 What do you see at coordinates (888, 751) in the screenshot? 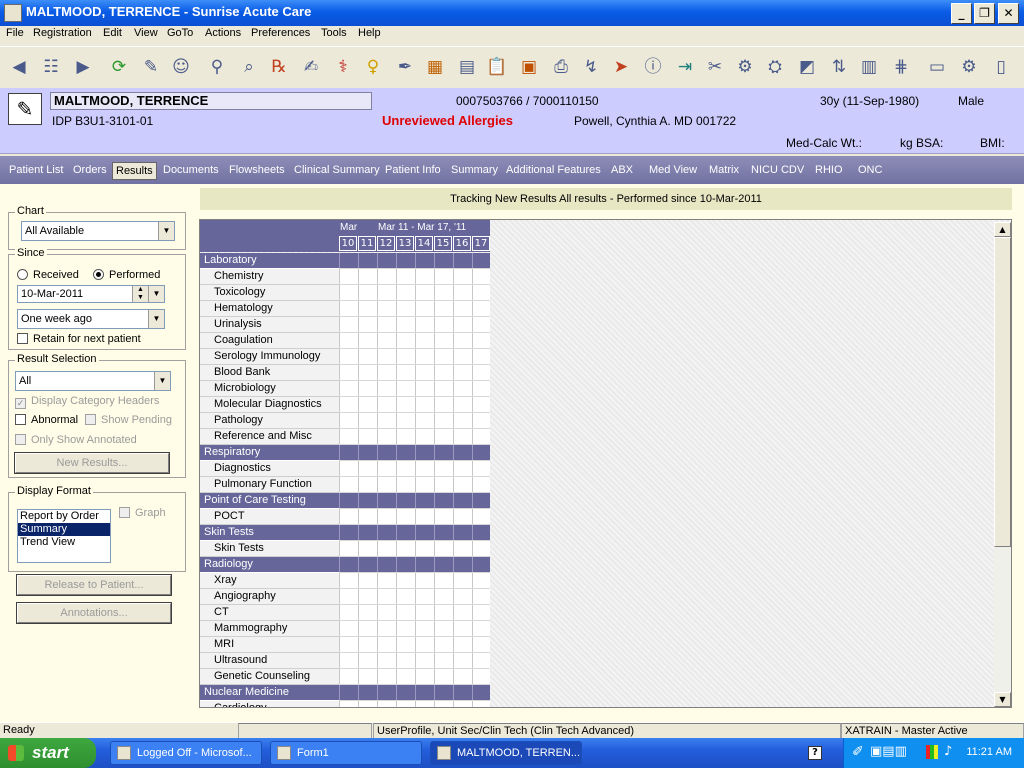
I see `tray-apps-icon: ▣▤▥` at bounding box center [888, 751].